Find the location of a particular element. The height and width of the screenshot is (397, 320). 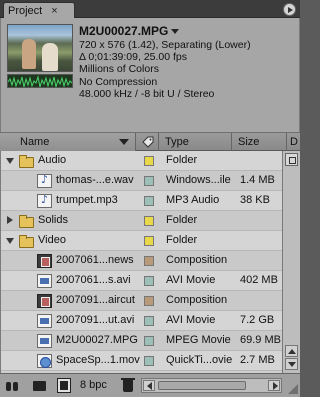

trash-icon is located at coordinates (128, 385).